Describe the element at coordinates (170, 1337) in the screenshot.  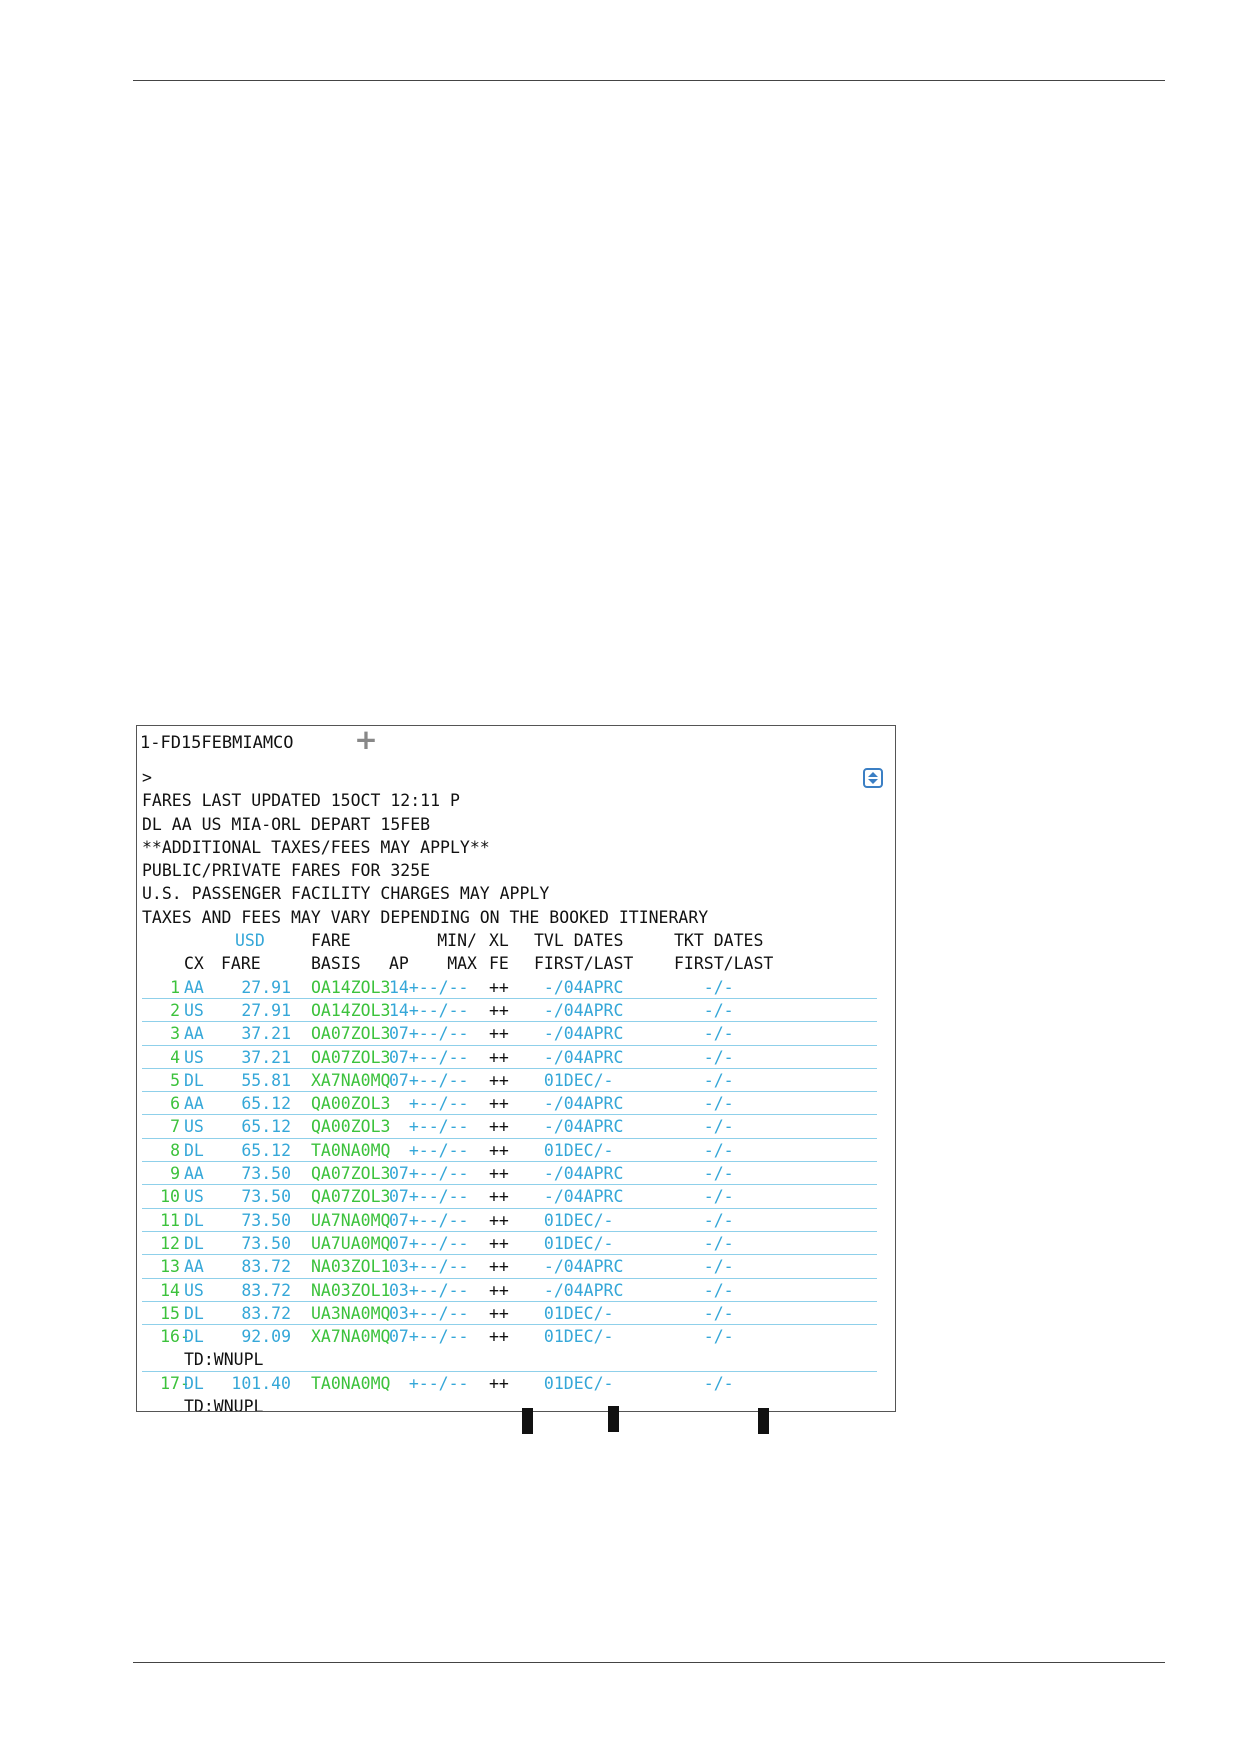
I see `fare-line-number: 16` at that location.